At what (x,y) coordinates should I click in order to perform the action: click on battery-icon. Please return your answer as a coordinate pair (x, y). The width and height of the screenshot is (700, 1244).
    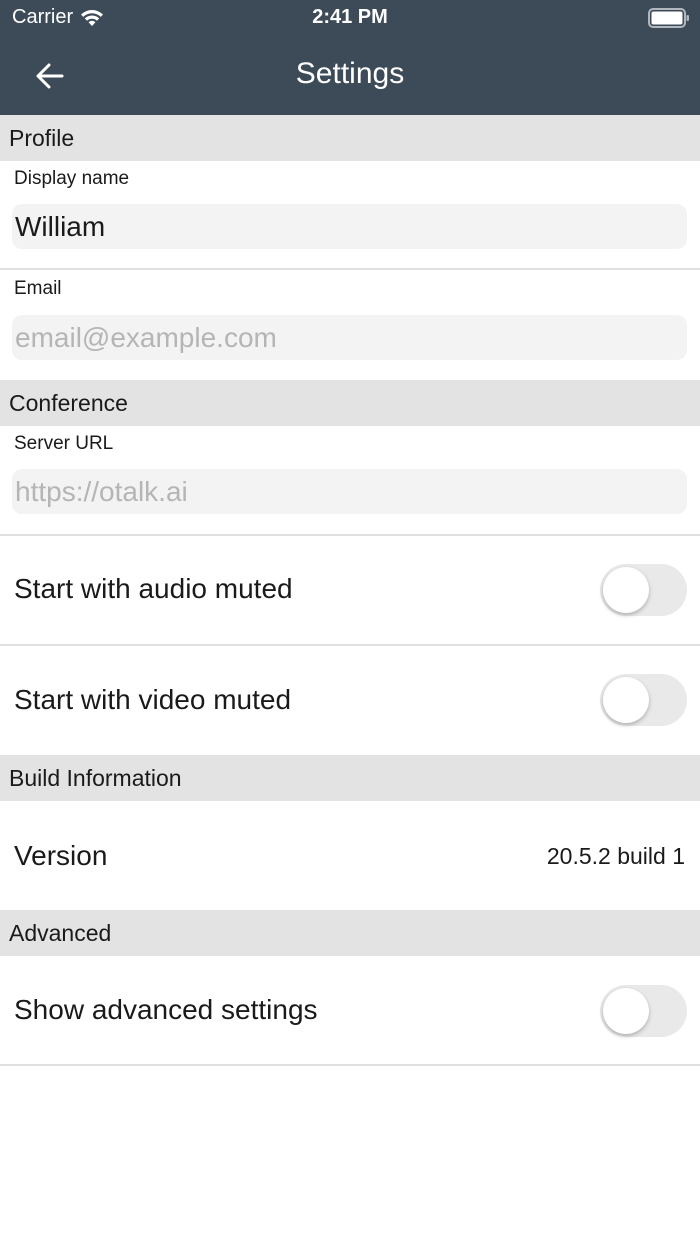
    Looking at the image, I should click on (669, 20).